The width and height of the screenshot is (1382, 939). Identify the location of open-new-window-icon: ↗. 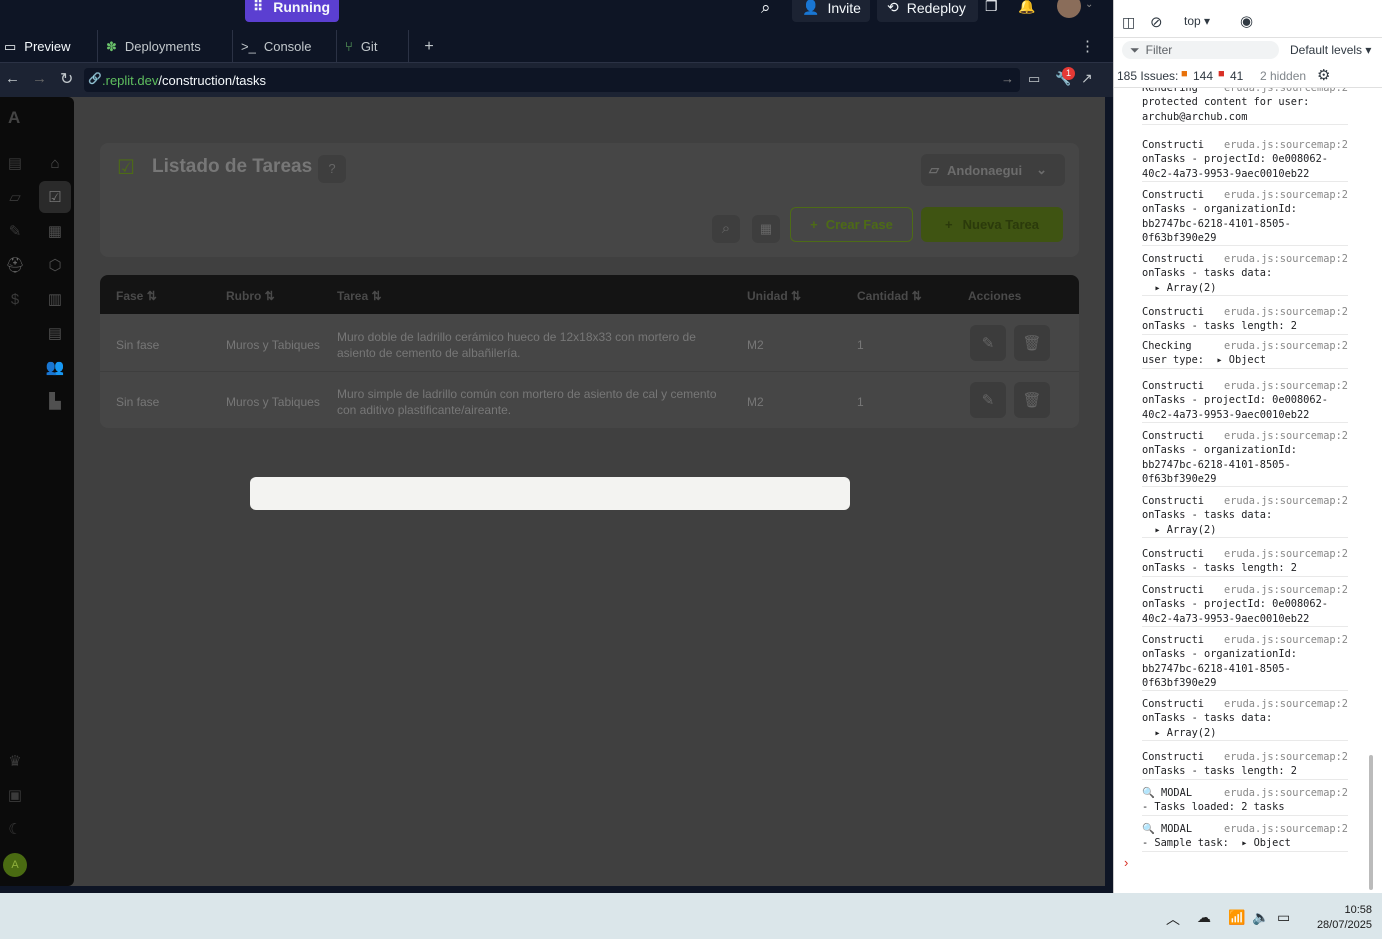
(1087, 78).